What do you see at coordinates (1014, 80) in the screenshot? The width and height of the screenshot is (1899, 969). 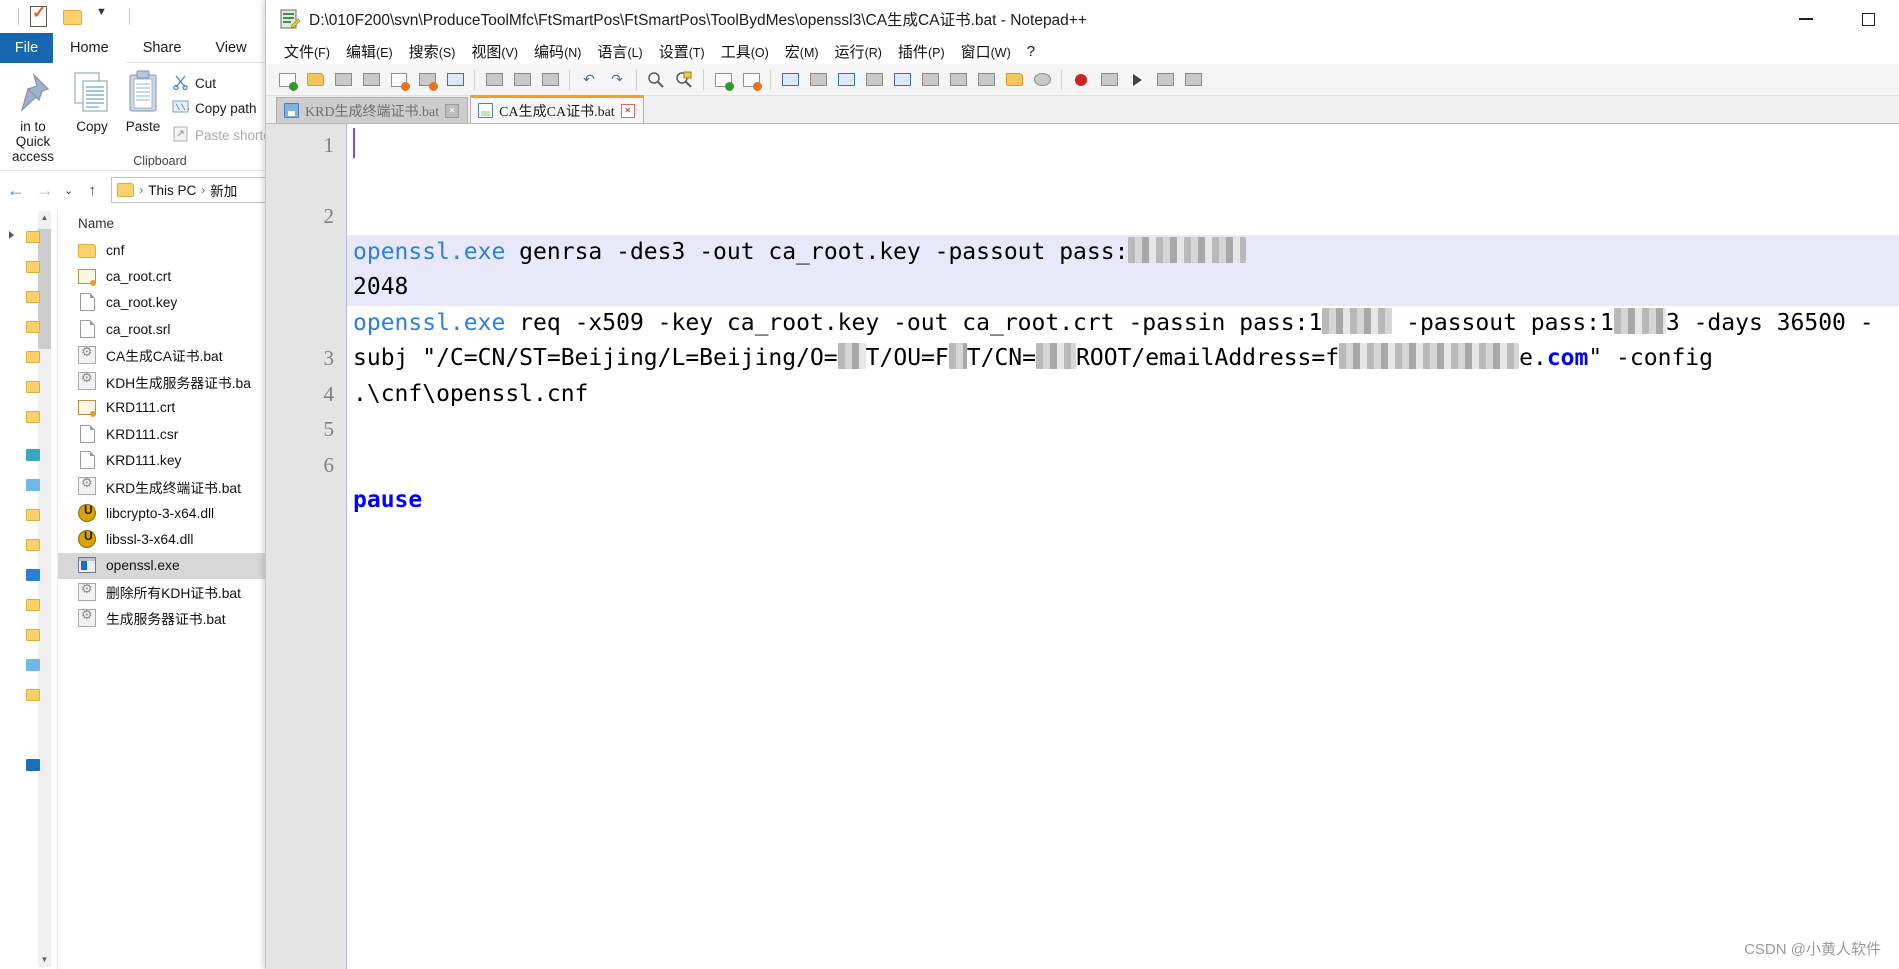 I see `function-list-icon` at bounding box center [1014, 80].